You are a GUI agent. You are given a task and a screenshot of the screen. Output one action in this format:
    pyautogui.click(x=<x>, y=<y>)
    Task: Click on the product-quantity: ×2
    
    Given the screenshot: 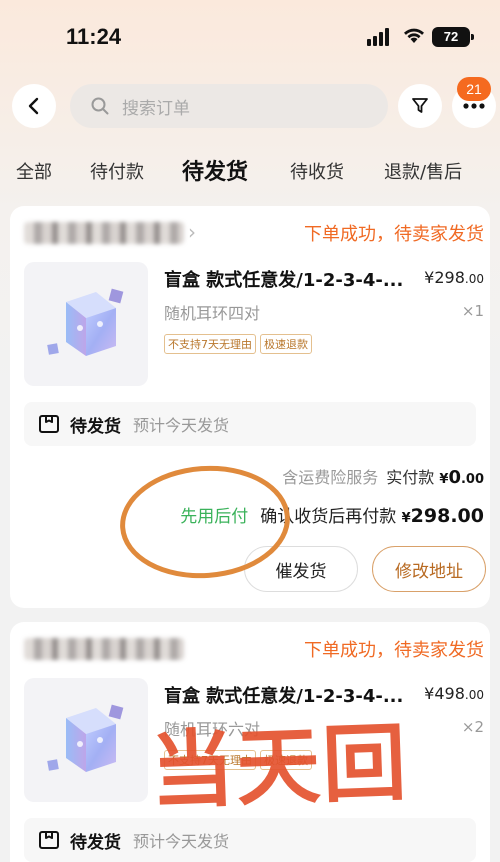 What is the action you would take?
    pyautogui.click(x=472, y=727)
    